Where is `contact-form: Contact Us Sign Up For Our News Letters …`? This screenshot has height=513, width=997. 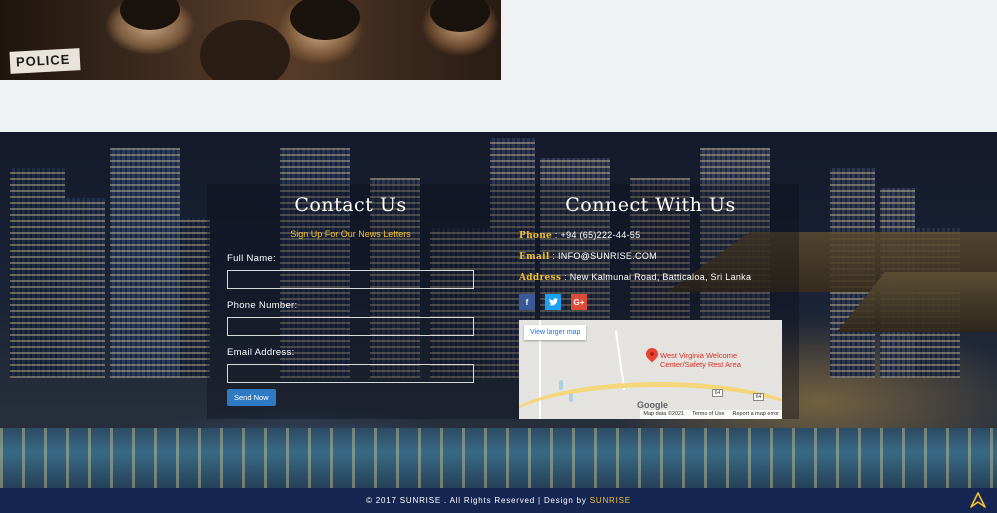 contact-form: Contact Us Sign Up For Our News Letters … is located at coordinates (350, 300).